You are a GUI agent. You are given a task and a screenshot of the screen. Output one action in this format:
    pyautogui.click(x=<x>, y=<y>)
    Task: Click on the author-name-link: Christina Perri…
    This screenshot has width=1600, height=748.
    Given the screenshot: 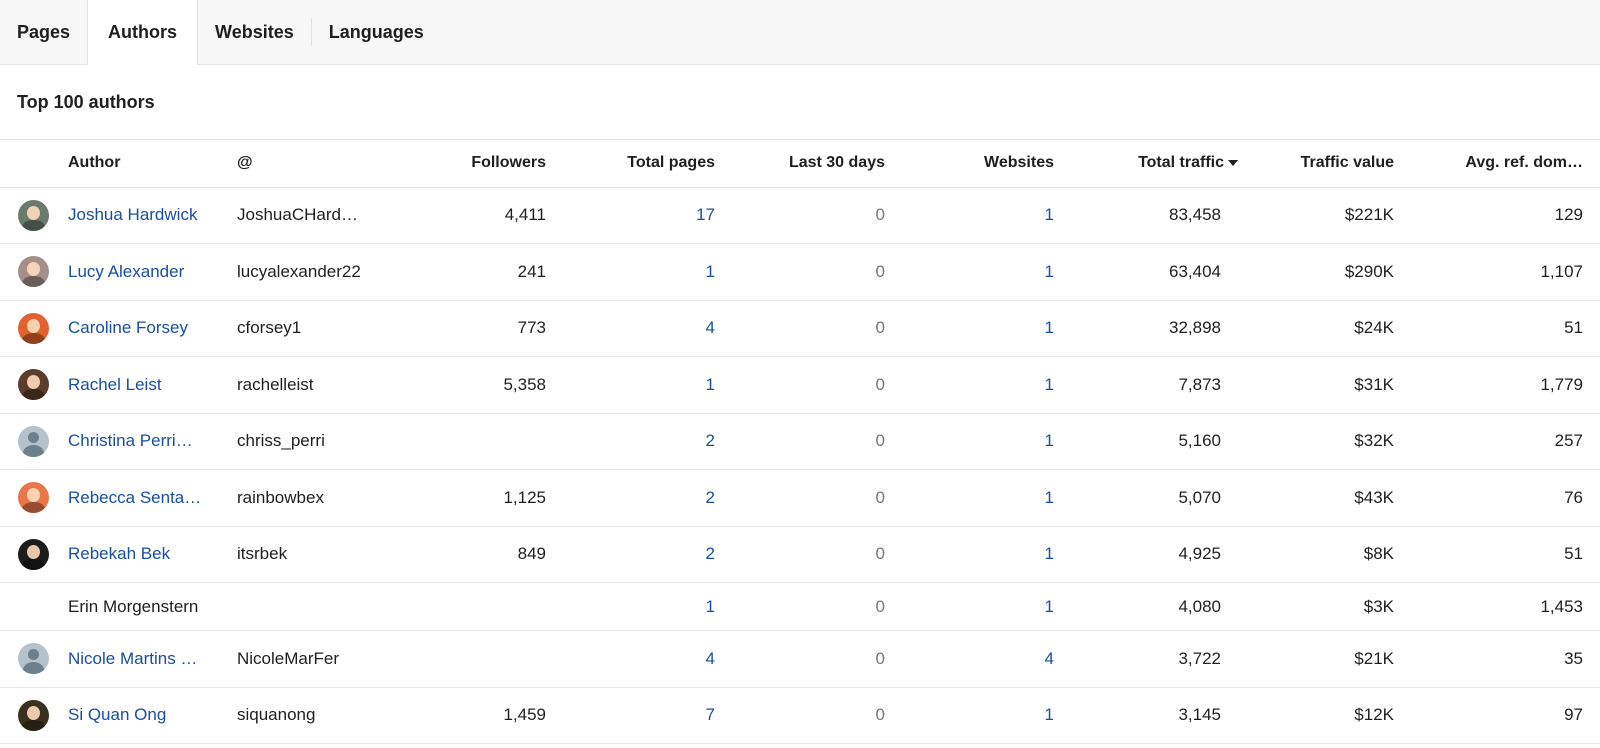 What is the action you would take?
    pyautogui.click(x=152, y=441)
    